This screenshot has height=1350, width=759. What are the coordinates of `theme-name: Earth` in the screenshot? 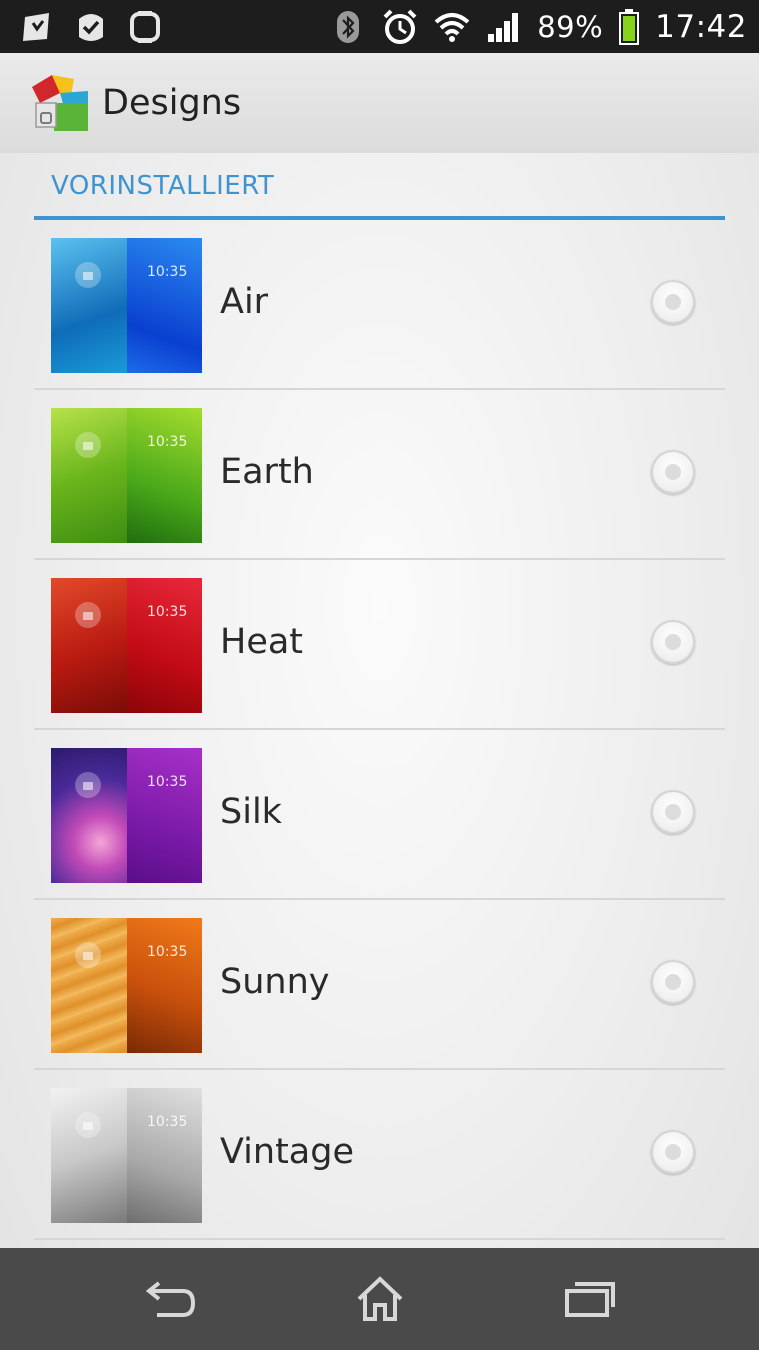 It's located at (267, 472).